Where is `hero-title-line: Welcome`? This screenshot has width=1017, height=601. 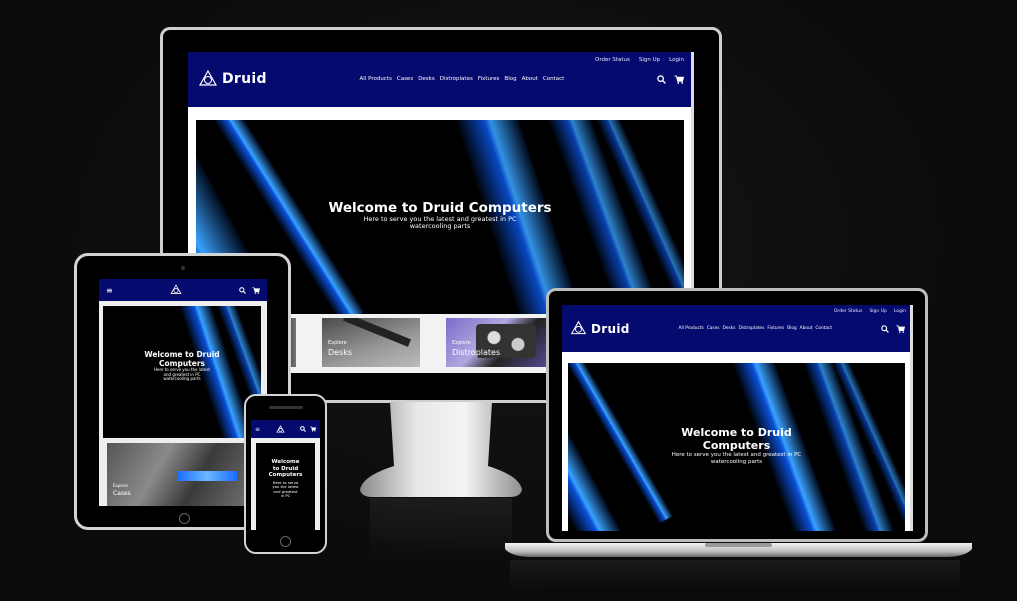 hero-title-line: Welcome is located at coordinates (285, 462).